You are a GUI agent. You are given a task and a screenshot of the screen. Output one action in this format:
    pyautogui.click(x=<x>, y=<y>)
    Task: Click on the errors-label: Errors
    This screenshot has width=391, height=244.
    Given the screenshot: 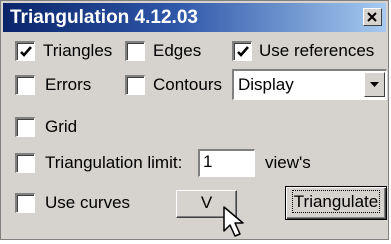 What is the action you would take?
    pyautogui.click(x=68, y=84)
    